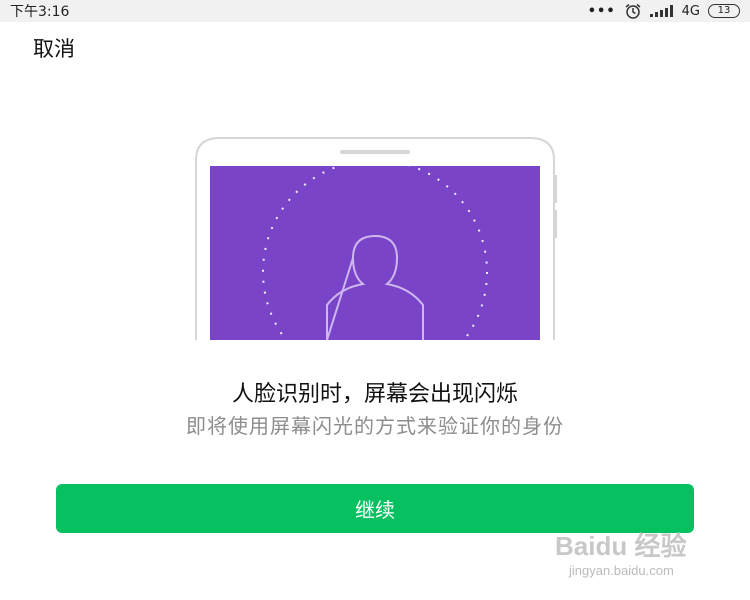 The width and height of the screenshot is (750, 600). What do you see at coordinates (375, 510) in the screenshot?
I see `continue-button-label: 继续` at bounding box center [375, 510].